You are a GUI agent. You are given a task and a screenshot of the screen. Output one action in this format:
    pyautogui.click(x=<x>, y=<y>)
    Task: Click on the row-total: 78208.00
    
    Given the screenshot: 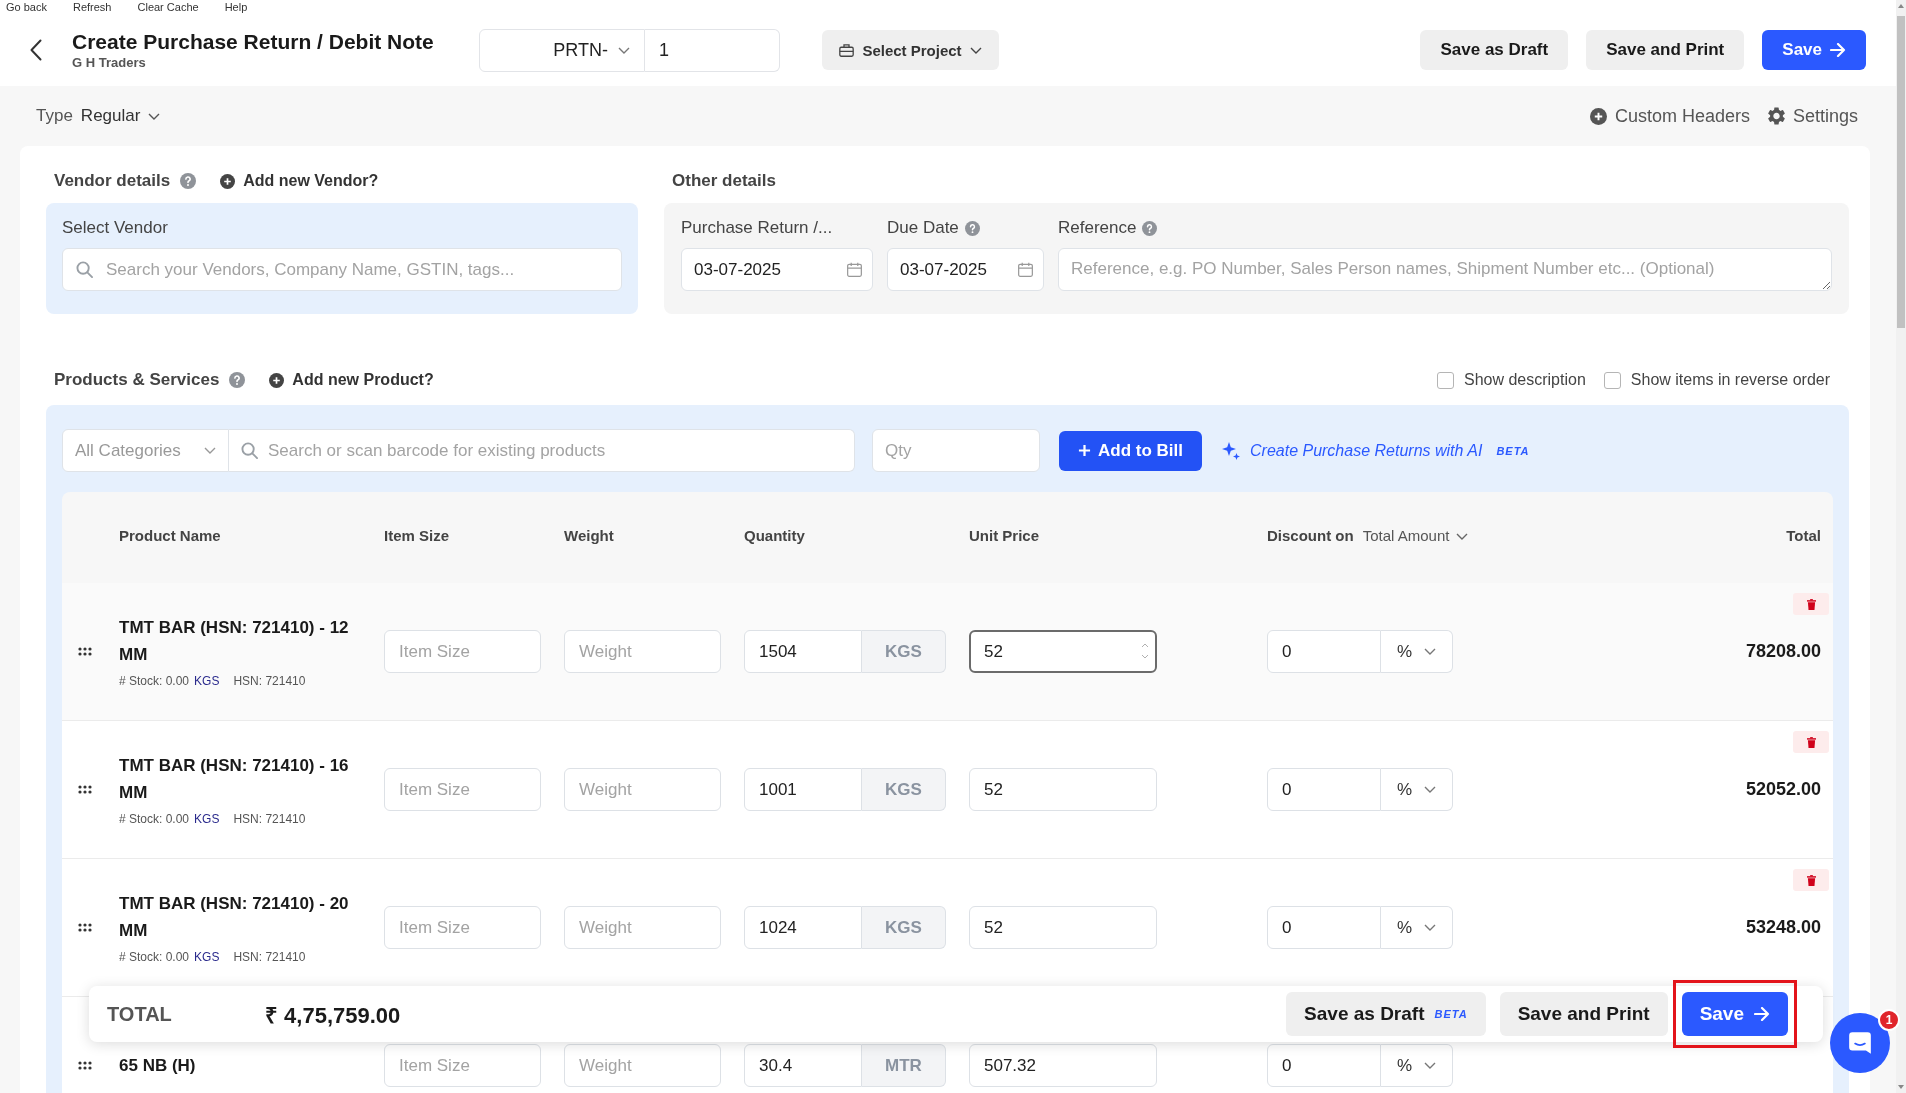 What is the action you would take?
    pyautogui.click(x=1783, y=651)
    